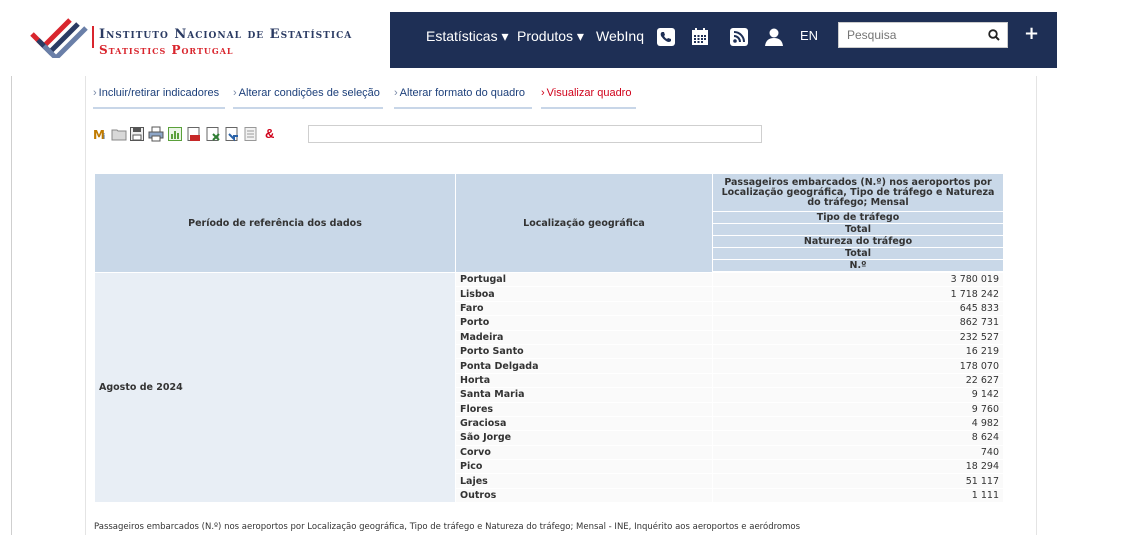  What do you see at coordinates (584, 495) in the screenshot?
I see `location-cell: Outros` at bounding box center [584, 495].